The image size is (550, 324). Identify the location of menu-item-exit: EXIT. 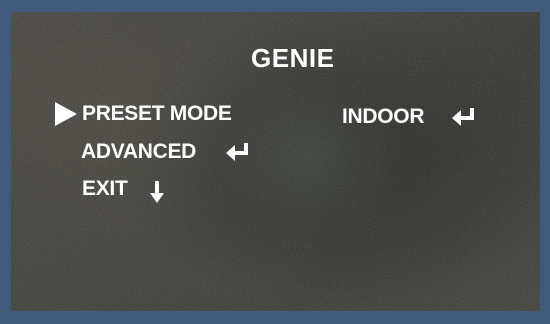
(105, 188).